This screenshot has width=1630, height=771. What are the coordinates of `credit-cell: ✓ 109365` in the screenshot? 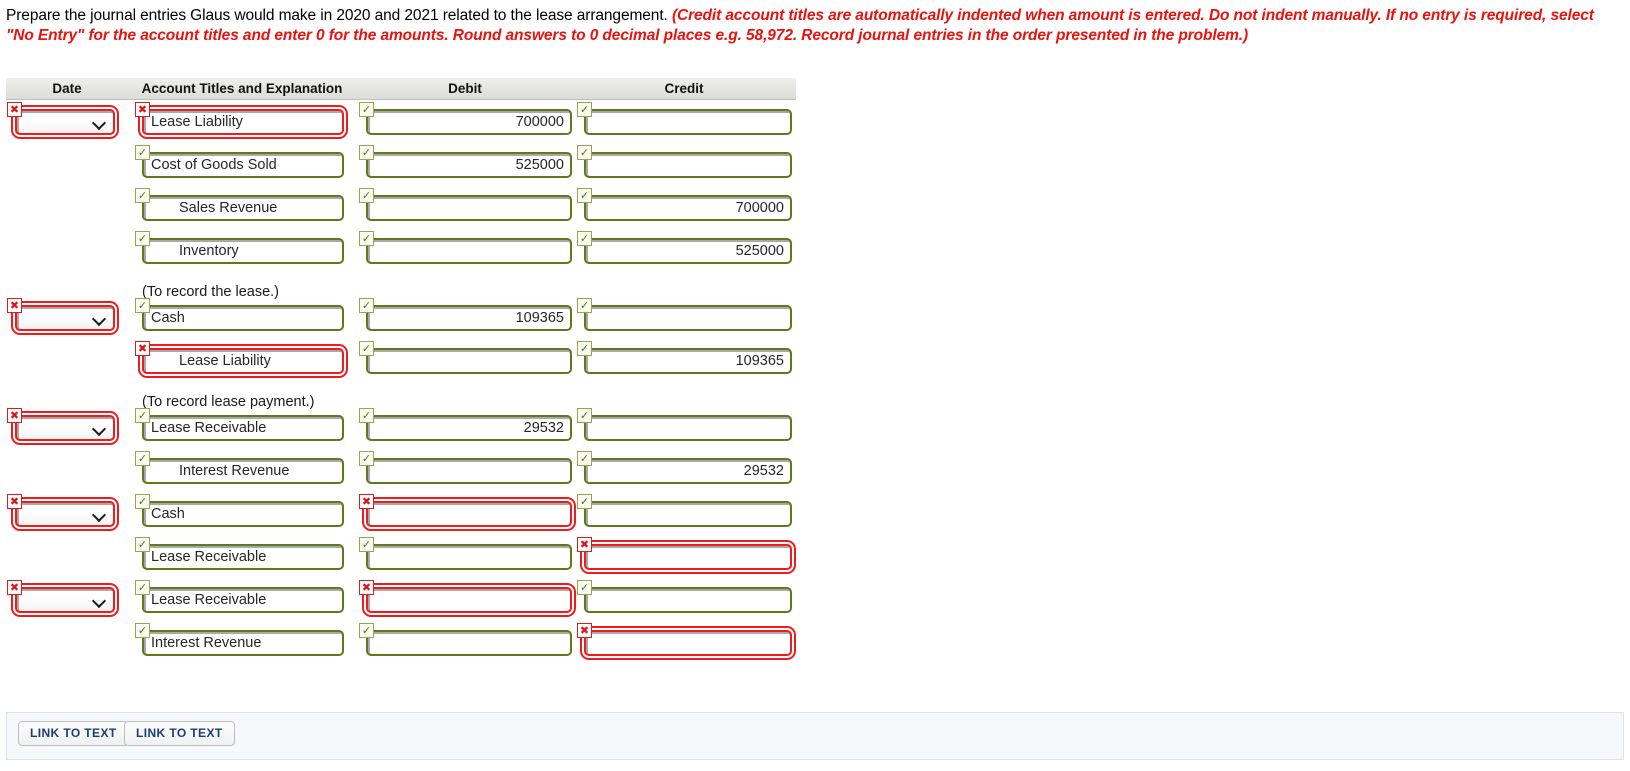 It's located at (684, 356).